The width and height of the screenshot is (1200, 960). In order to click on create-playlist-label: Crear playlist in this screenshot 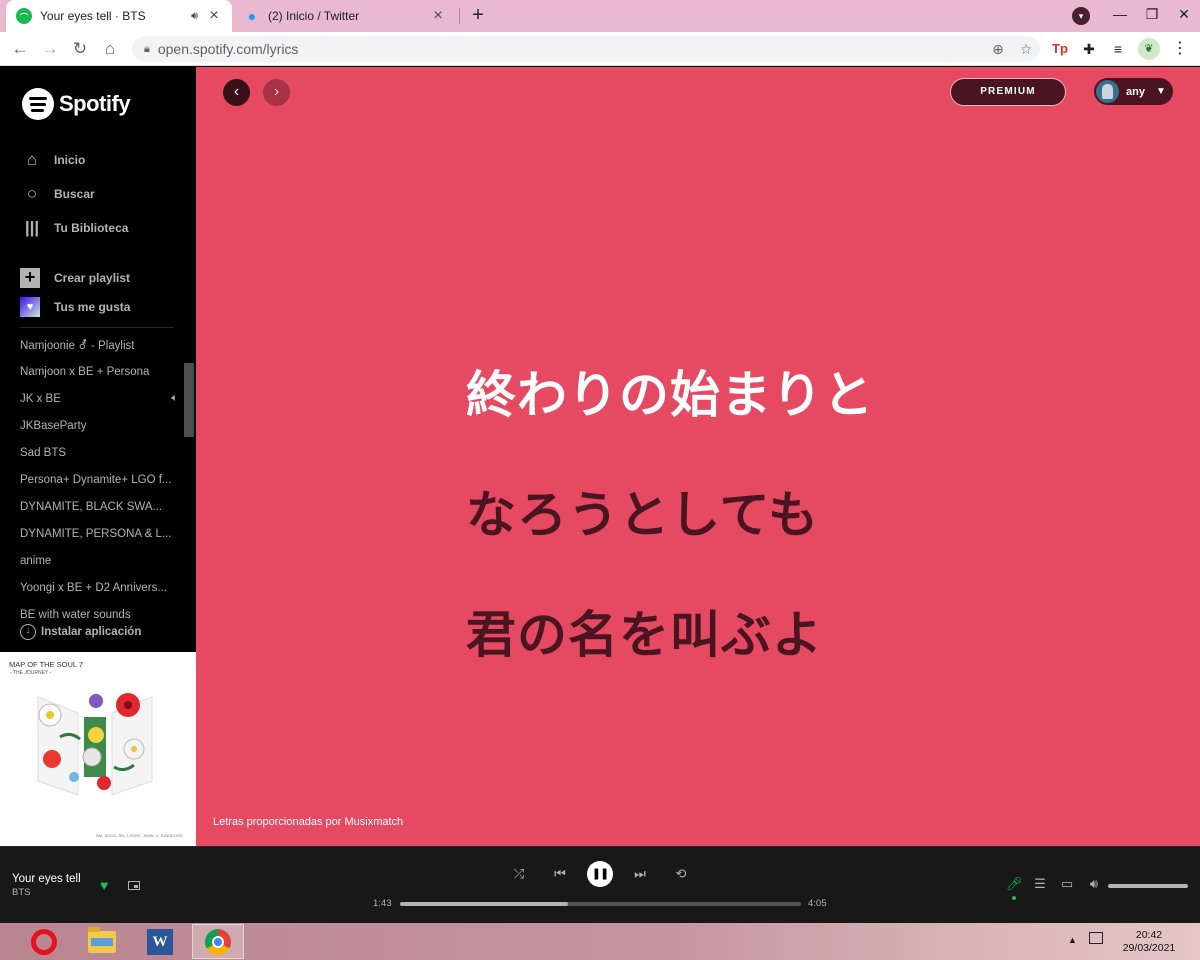, I will do `click(92, 278)`.